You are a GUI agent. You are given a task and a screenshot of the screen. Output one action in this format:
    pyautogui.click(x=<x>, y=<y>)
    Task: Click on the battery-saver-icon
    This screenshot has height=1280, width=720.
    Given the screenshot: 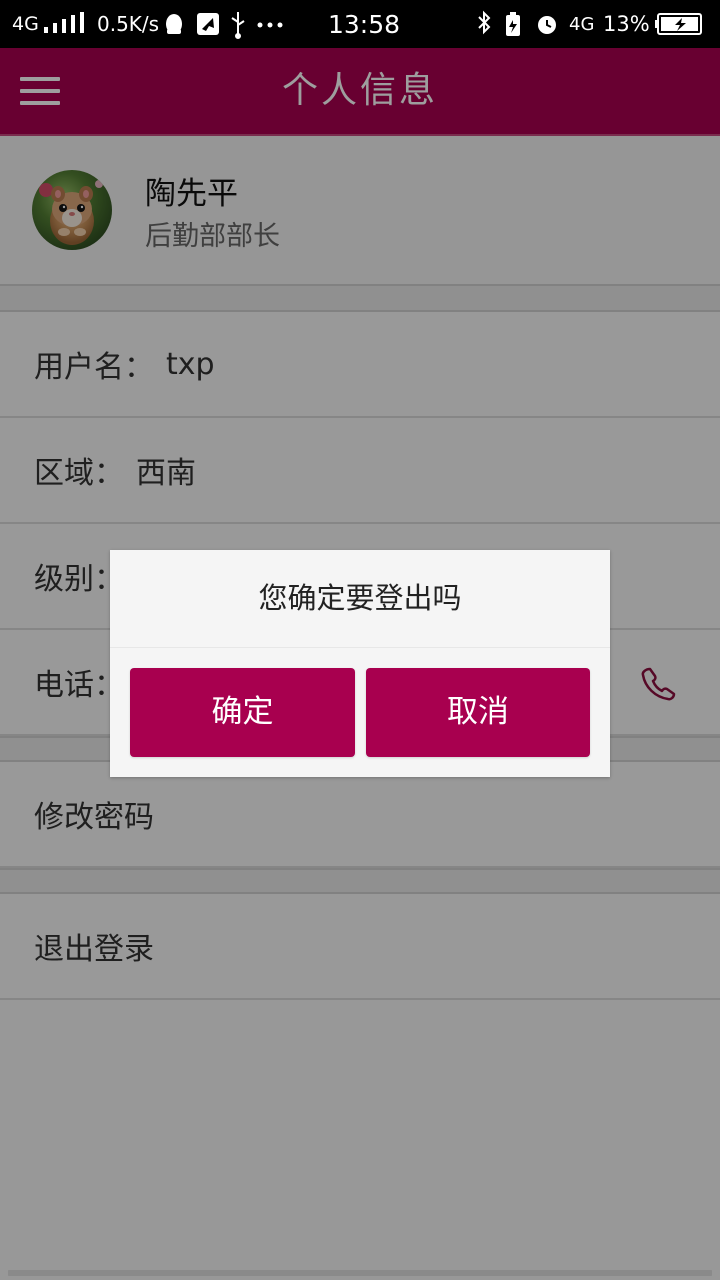 What is the action you would take?
    pyautogui.click(x=513, y=24)
    